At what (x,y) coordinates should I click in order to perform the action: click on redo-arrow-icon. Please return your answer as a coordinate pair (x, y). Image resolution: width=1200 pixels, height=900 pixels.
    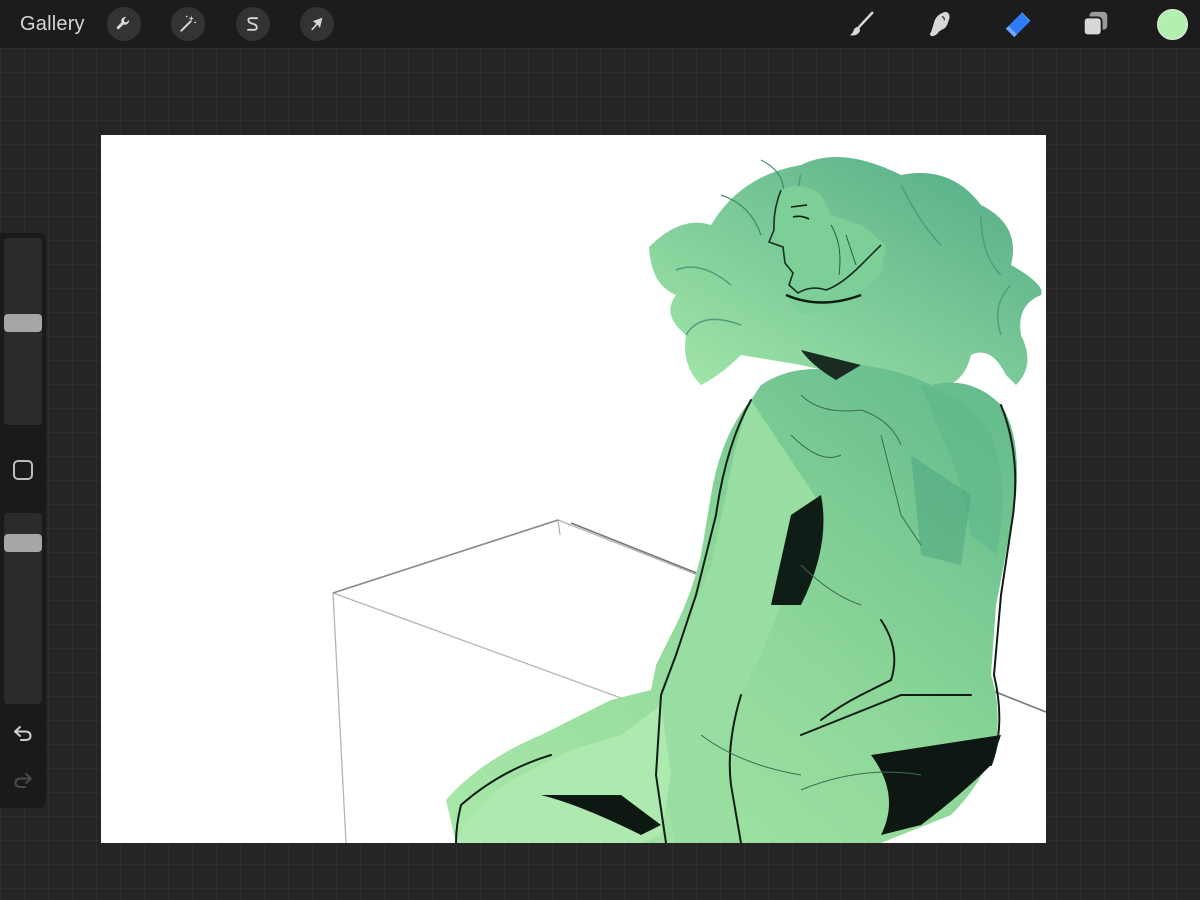
    Looking at the image, I should click on (23, 780).